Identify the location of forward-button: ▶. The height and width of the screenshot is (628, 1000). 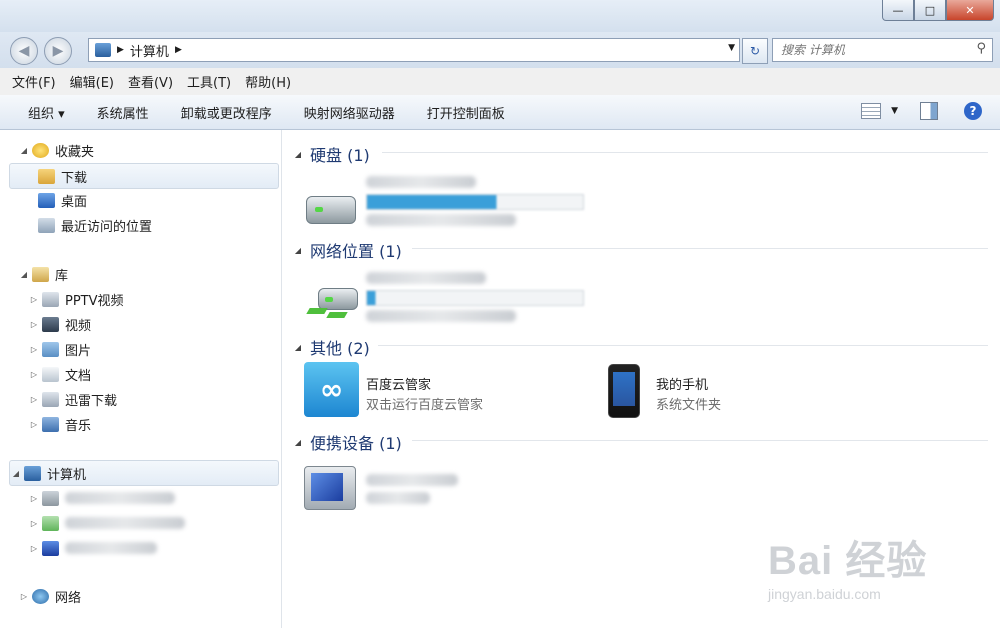
(58, 51).